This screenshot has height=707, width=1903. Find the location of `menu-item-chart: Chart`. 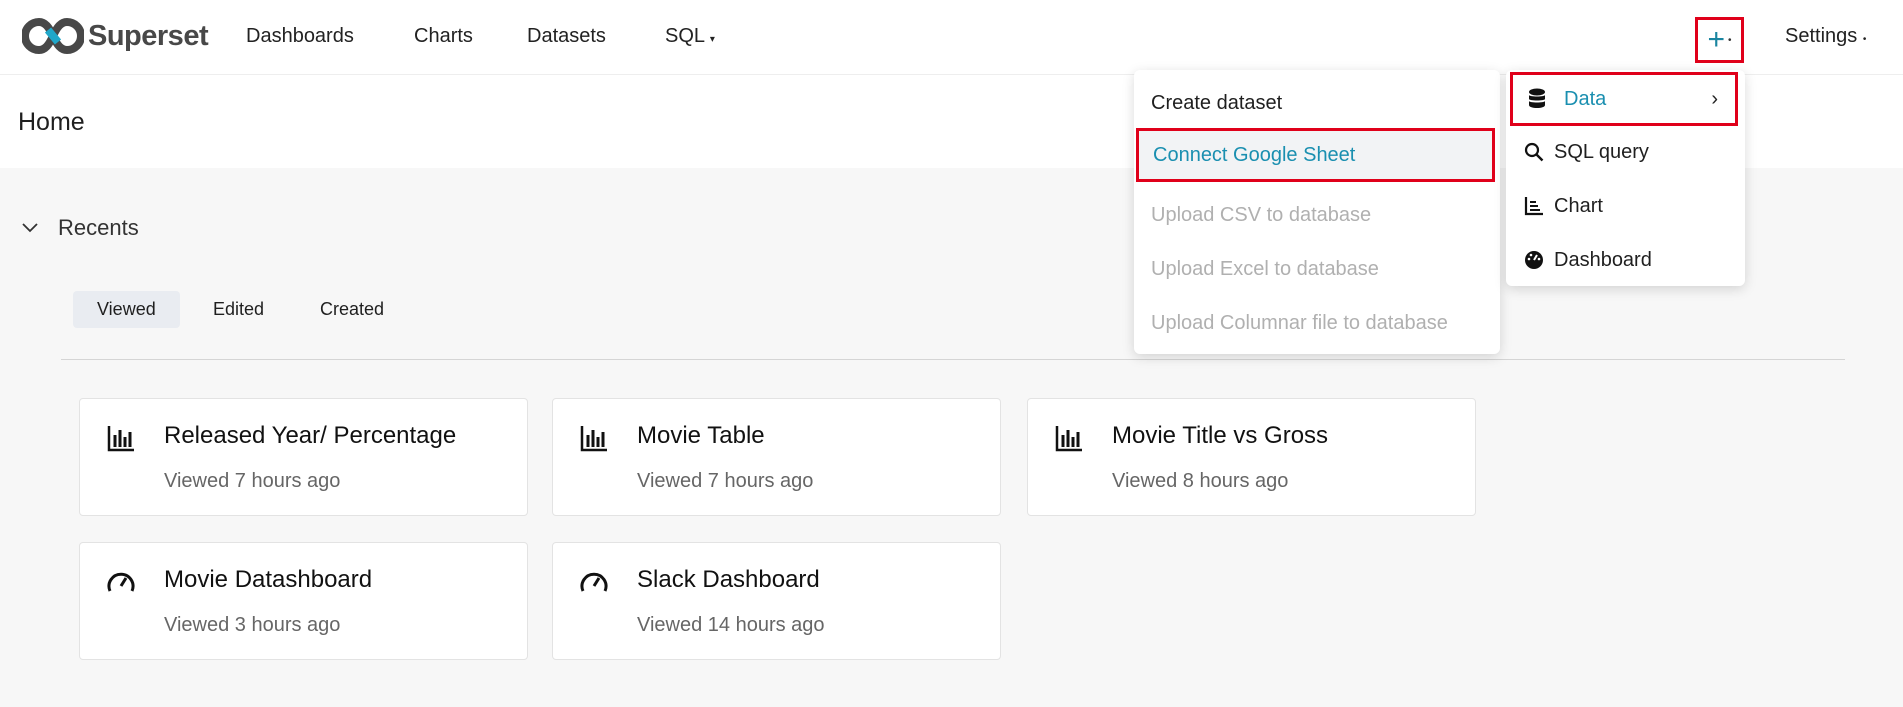

menu-item-chart: Chart is located at coordinates (1625, 206).